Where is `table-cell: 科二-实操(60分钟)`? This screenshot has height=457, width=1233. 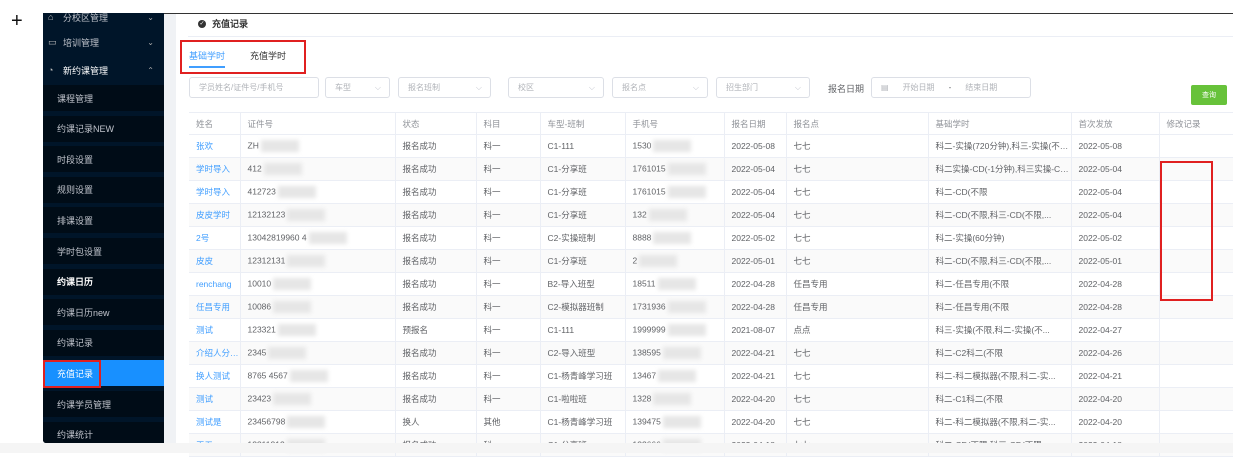 table-cell: 科二-实操(60分钟) is located at coordinates (1000, 238).